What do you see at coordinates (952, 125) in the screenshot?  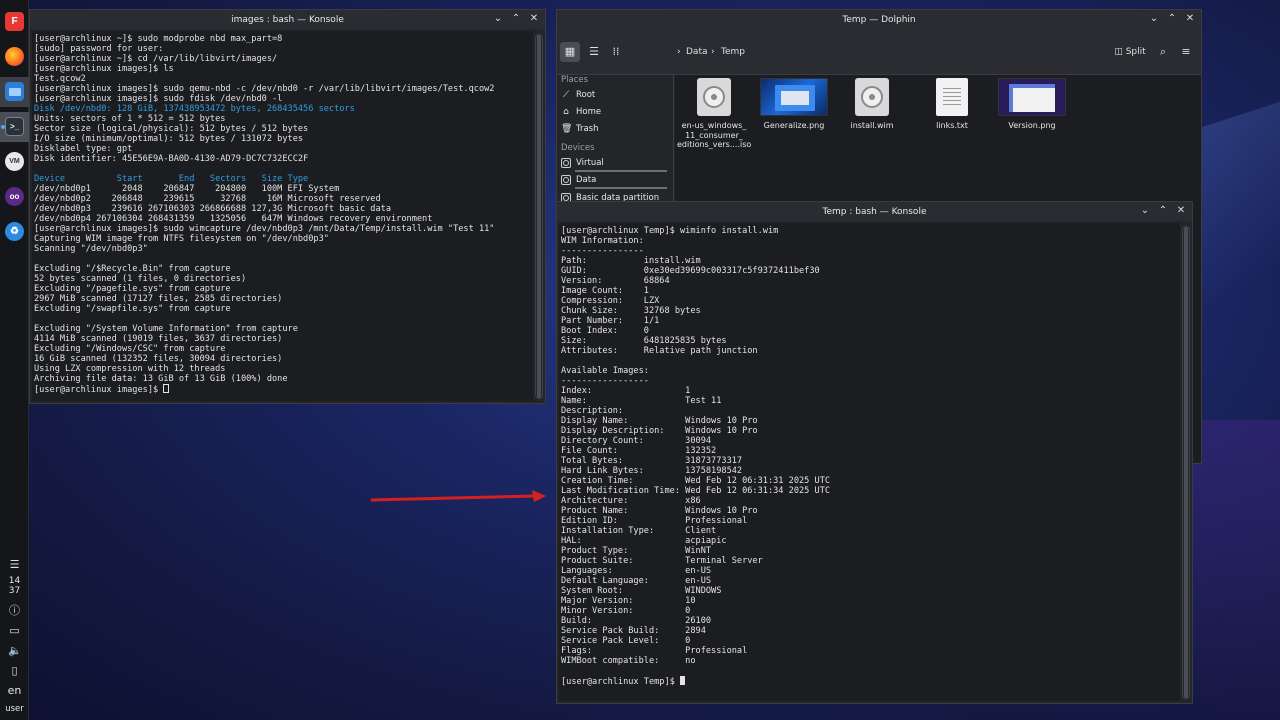 I see `file-name: links.txt` at bounding box center [952, 125].